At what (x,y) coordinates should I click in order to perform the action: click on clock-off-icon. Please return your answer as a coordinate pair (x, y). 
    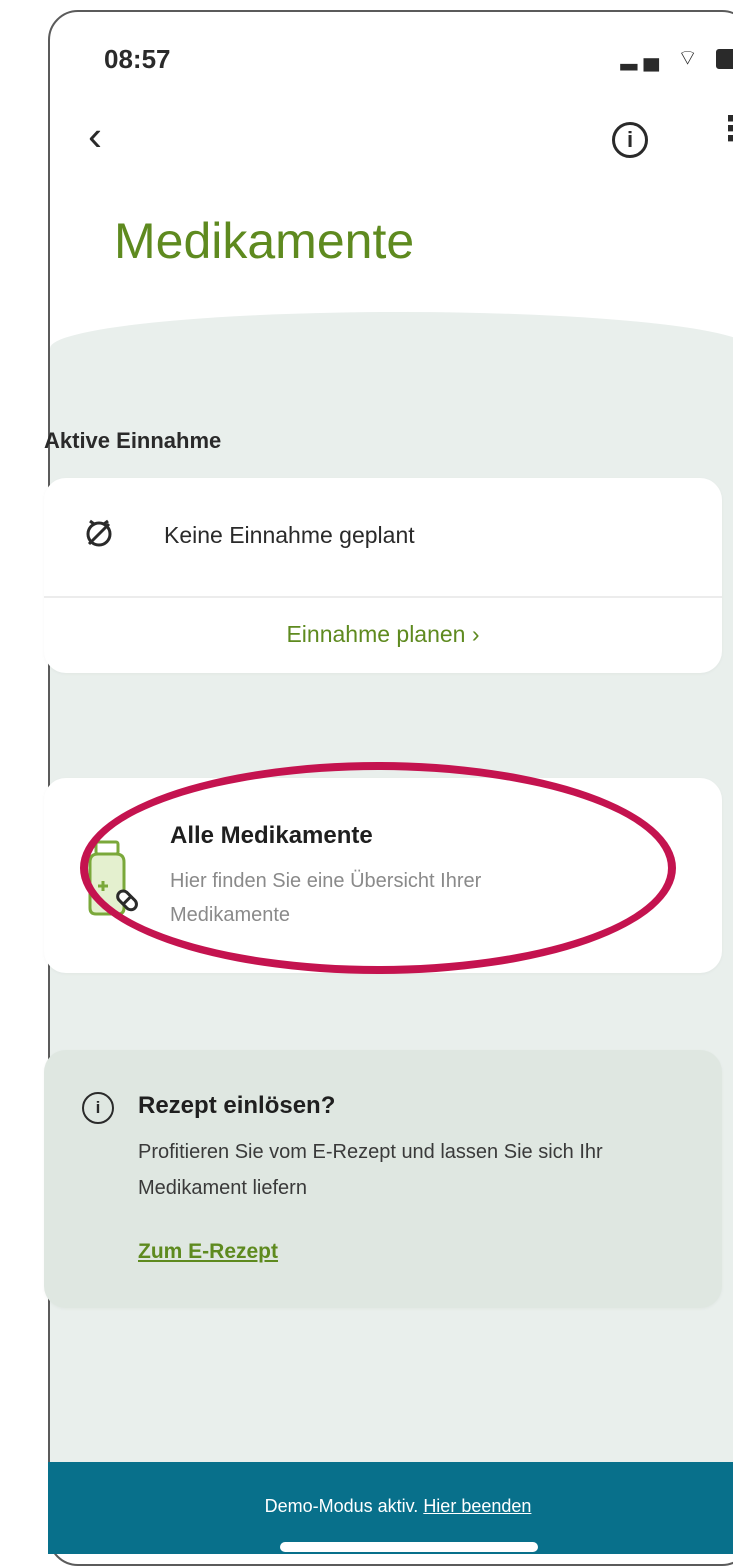
    Looking at the image, I should click on (99, 533).